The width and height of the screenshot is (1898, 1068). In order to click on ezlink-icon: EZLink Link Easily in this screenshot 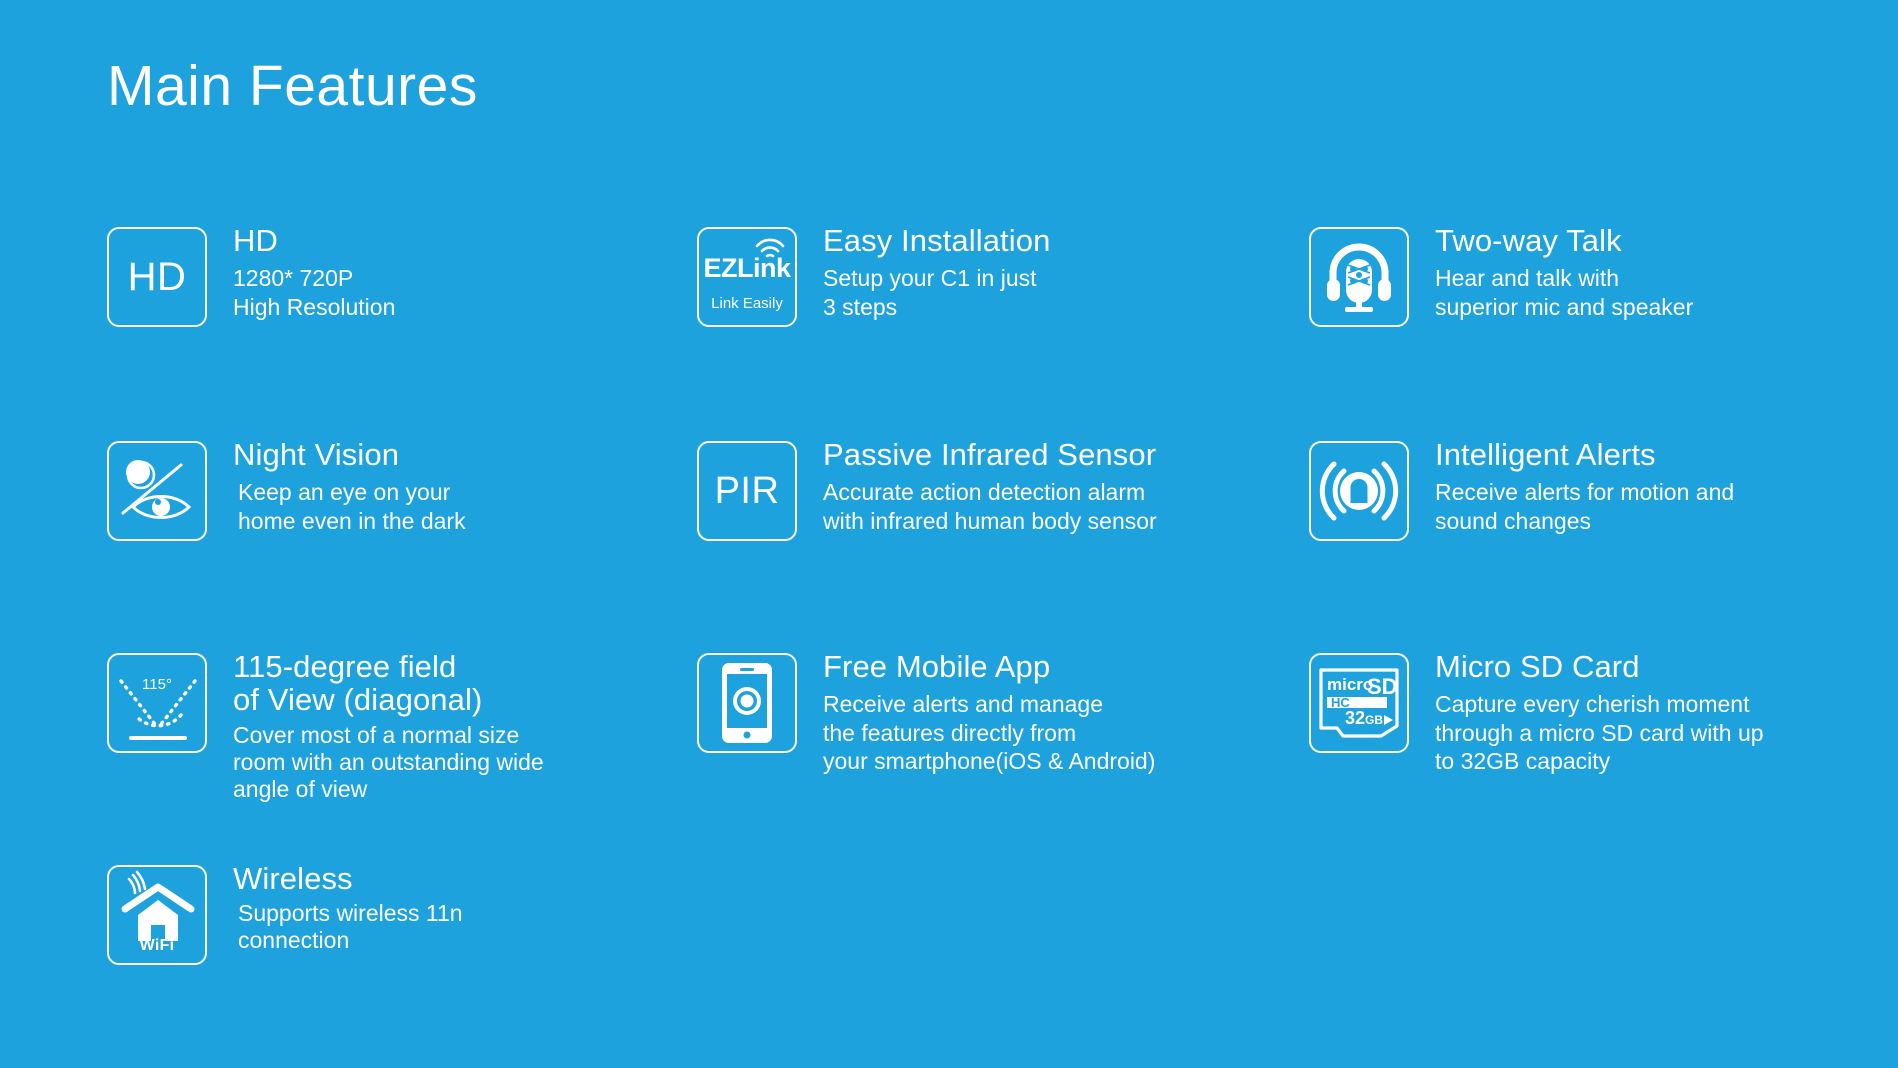, I will do `click(747, 277)`.